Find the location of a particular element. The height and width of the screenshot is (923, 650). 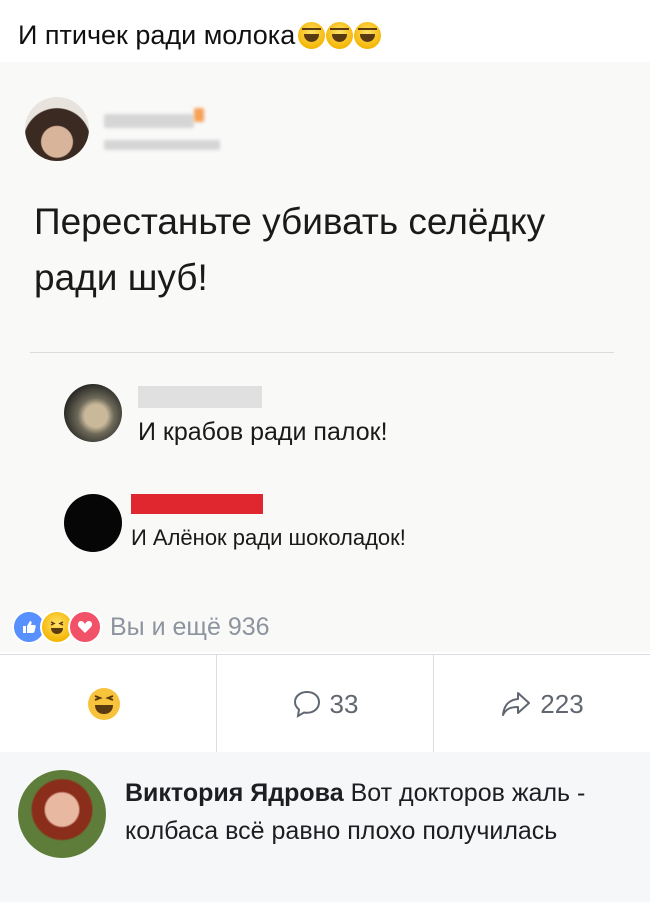

post-caption: И птичек ради молока is located at coordinates (200, 35).